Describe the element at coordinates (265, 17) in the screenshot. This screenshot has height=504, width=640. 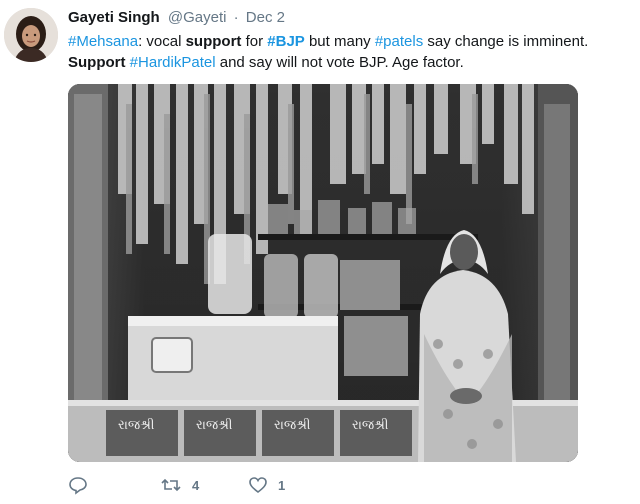
I see `tweet-date: Dec 2` at that location.